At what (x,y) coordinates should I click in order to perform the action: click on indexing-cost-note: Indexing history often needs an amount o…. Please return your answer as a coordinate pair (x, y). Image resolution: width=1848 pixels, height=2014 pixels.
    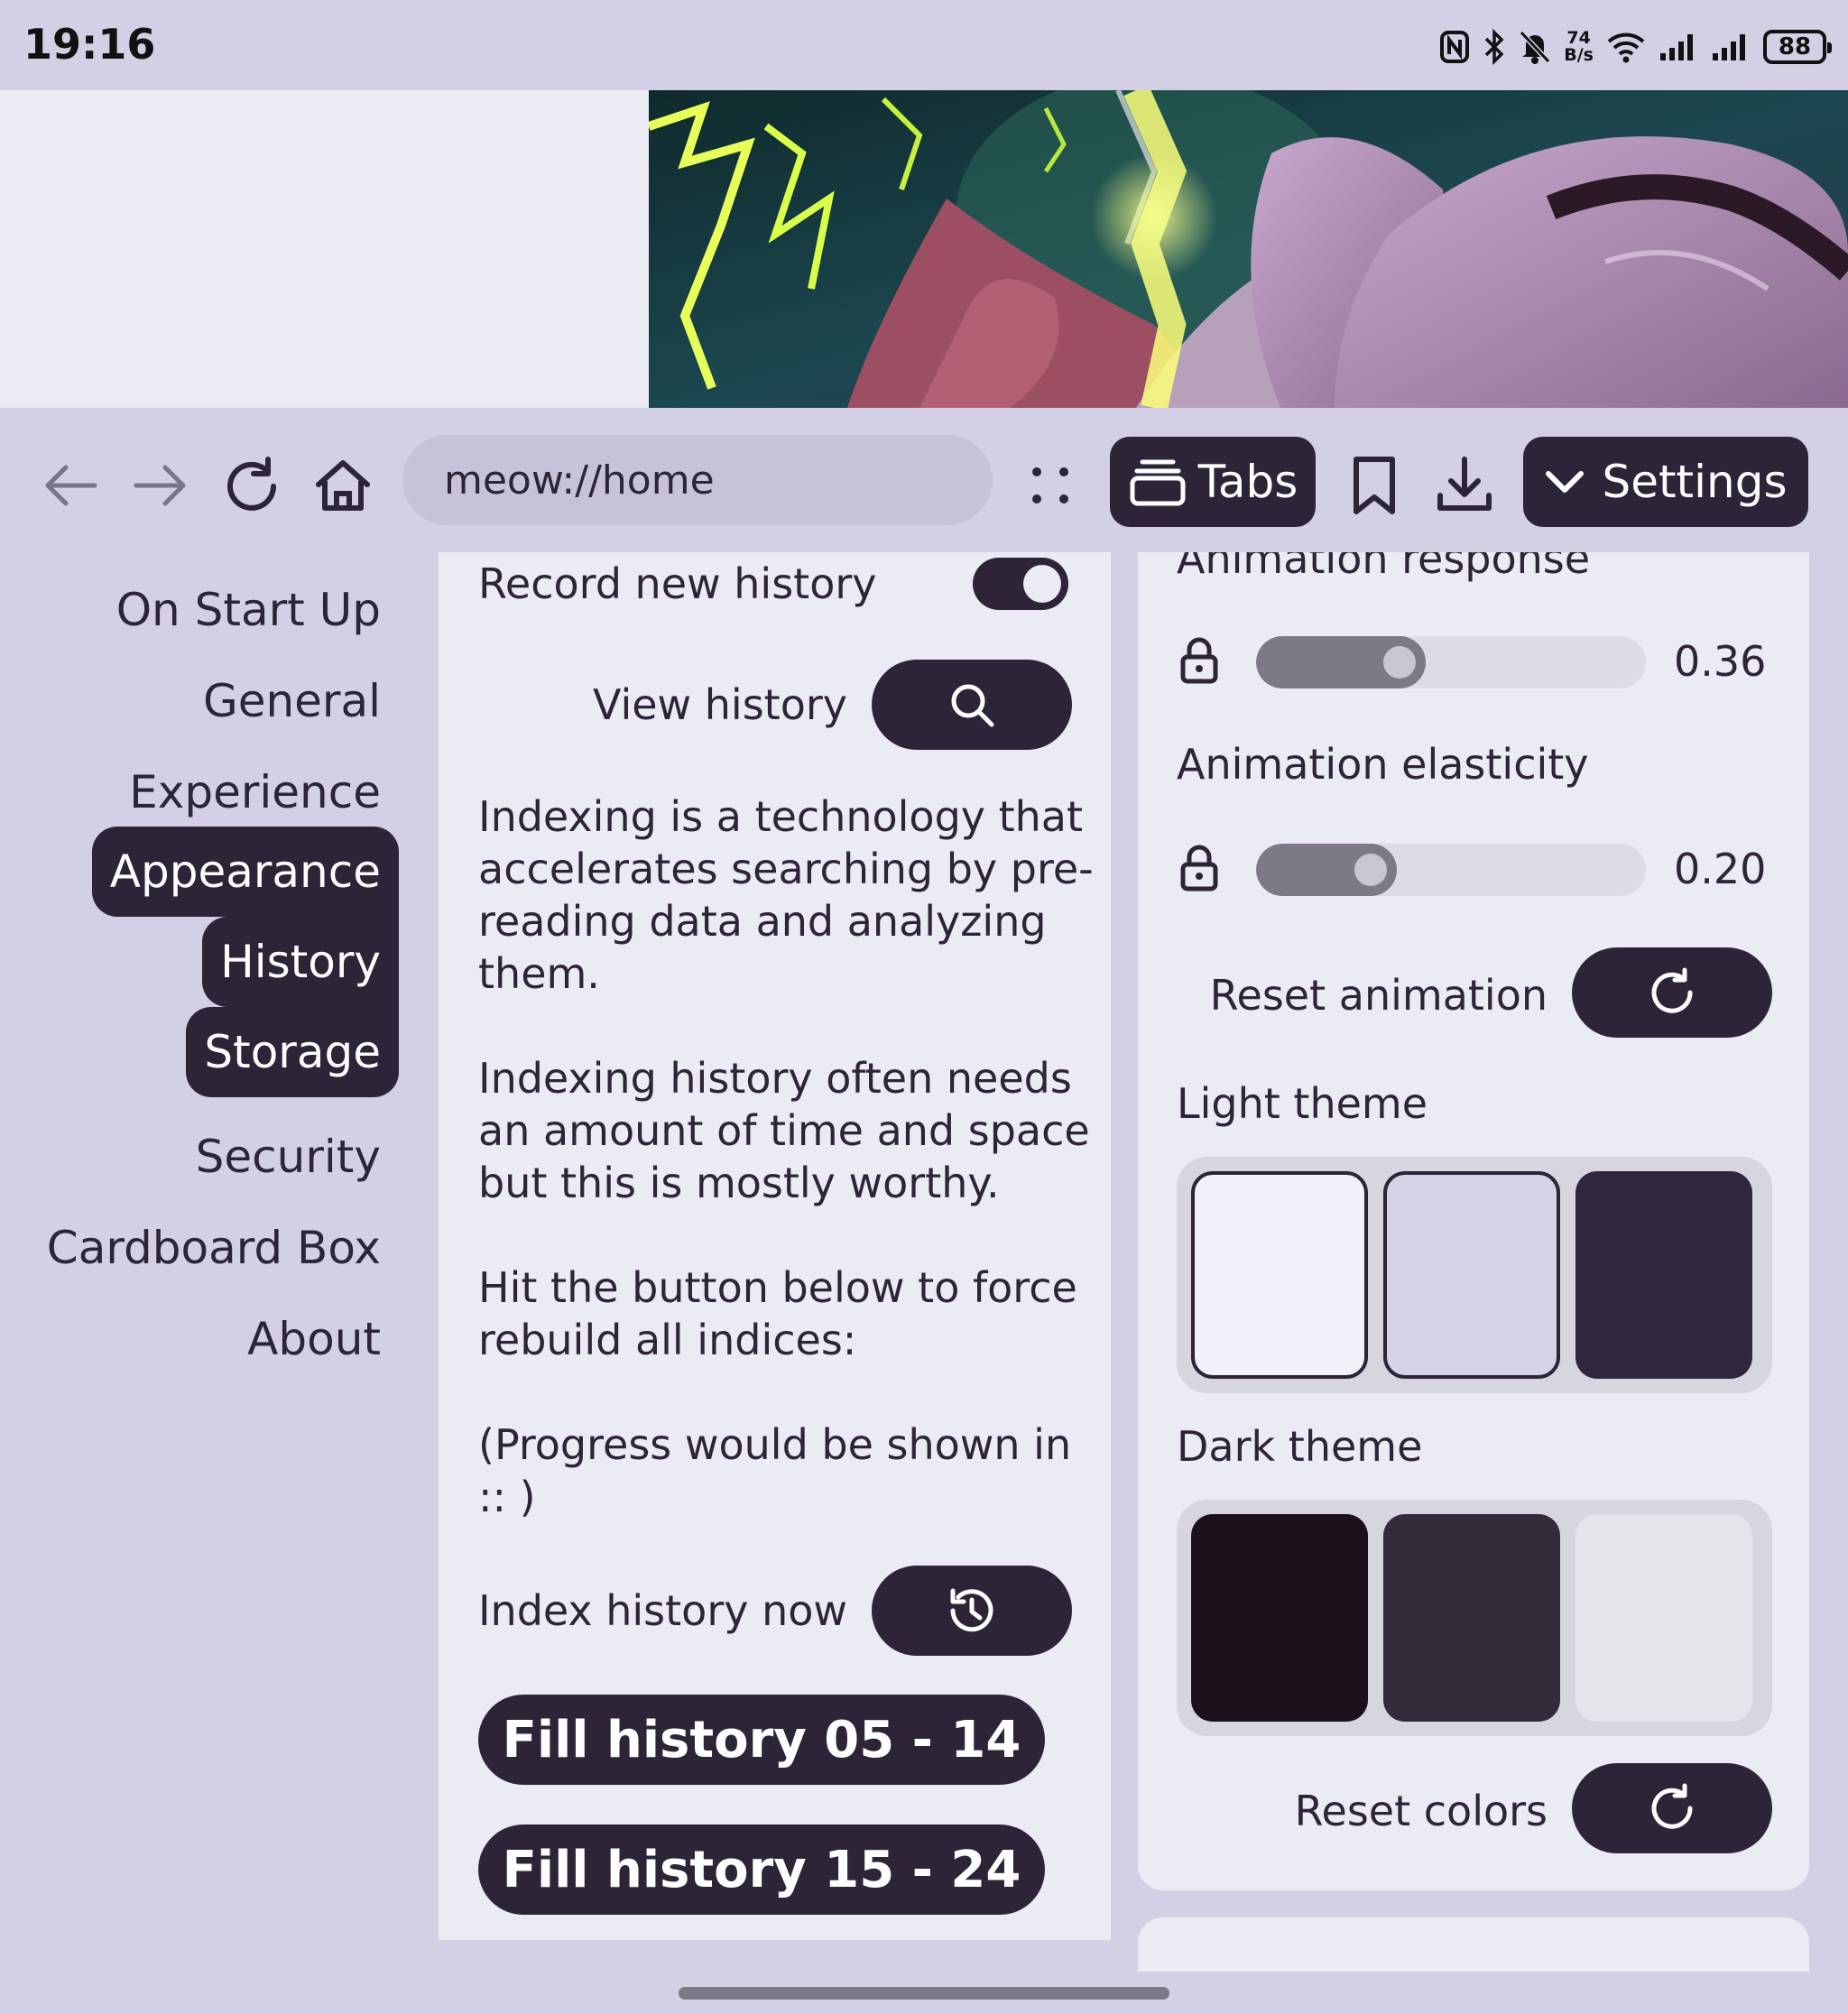
    Looking at the image, I should click on (784, 1130).